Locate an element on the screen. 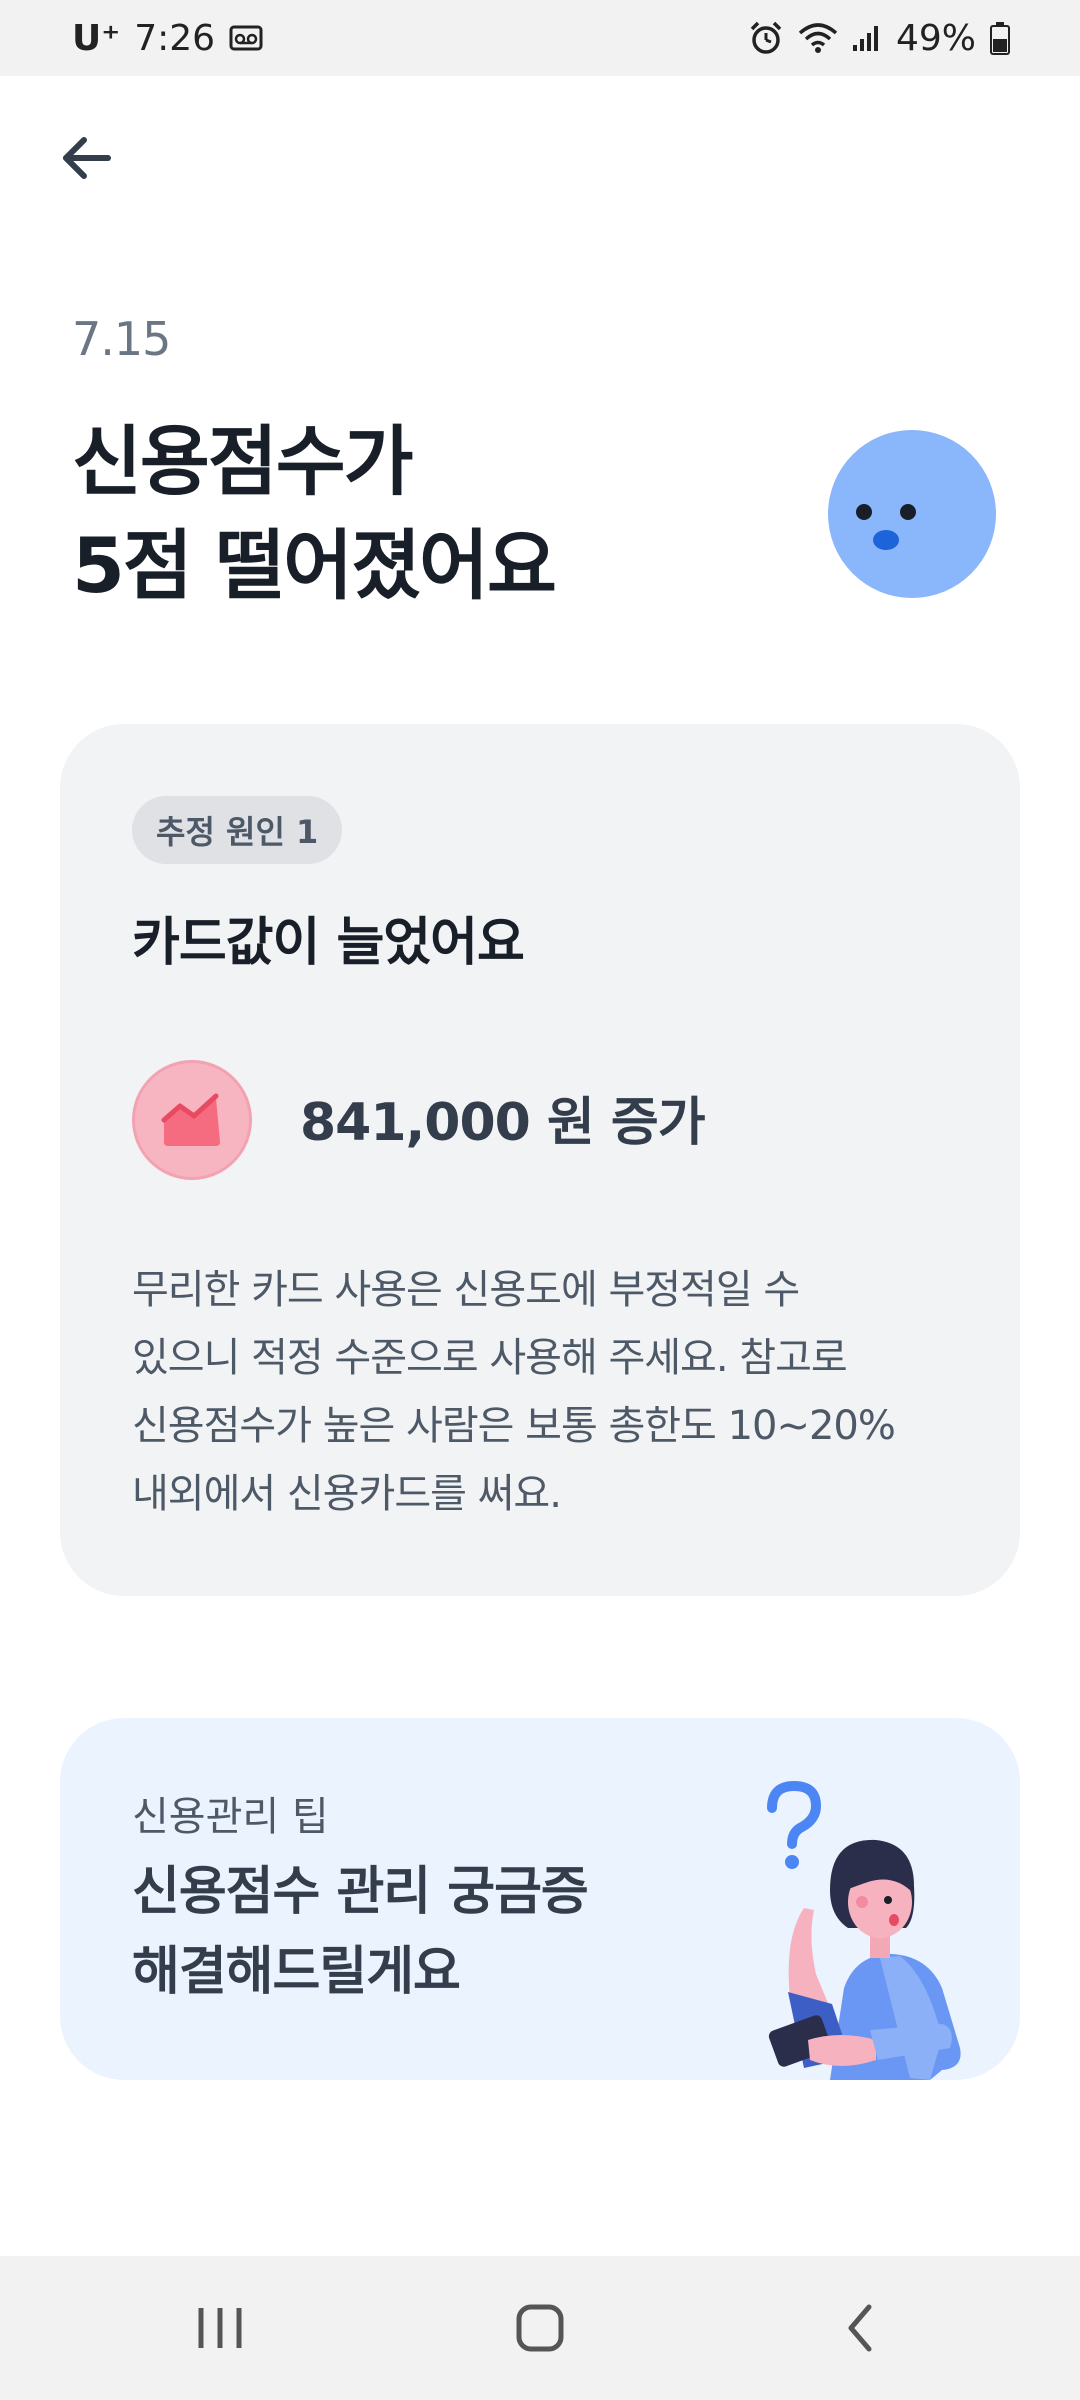 This screenshot has width=1080, height=2400. wifi-icon is located at coordinates (818, 38).